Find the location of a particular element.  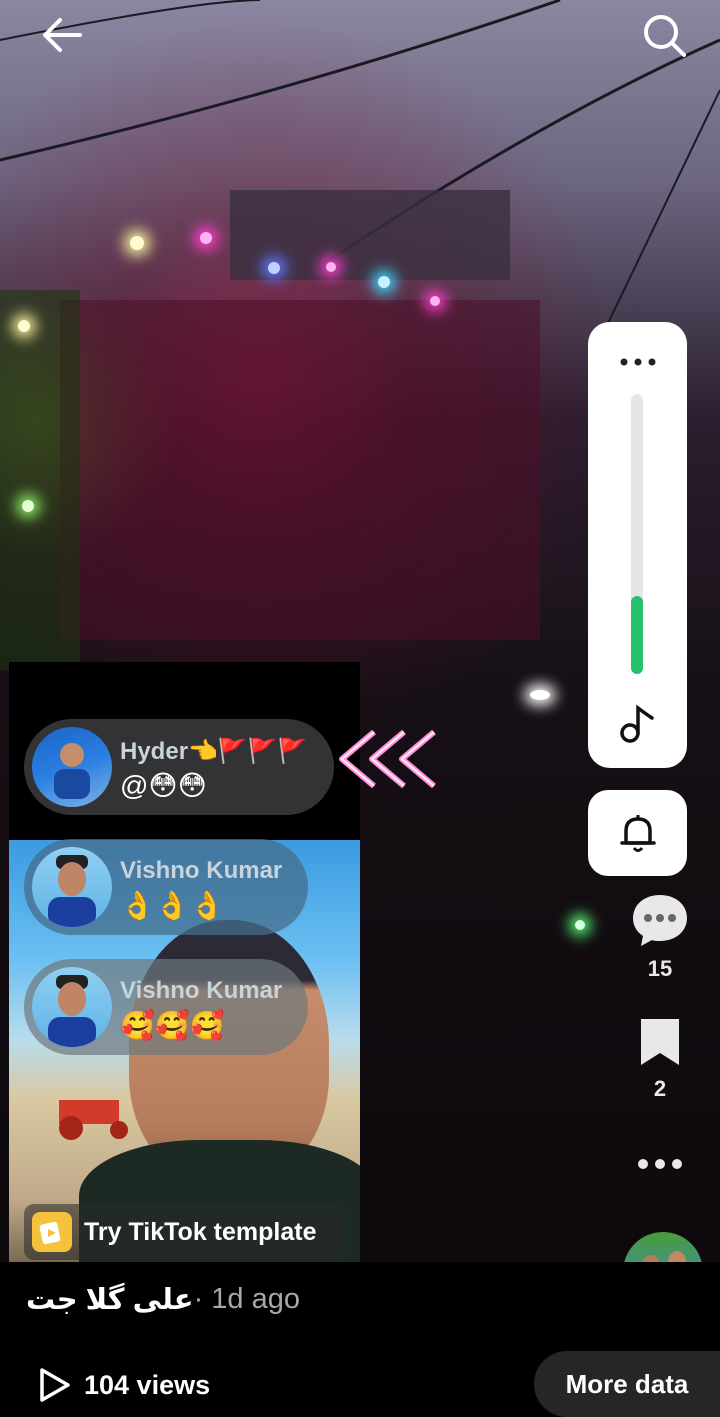

arrow-left-icon is located at coordinates (62, 35).